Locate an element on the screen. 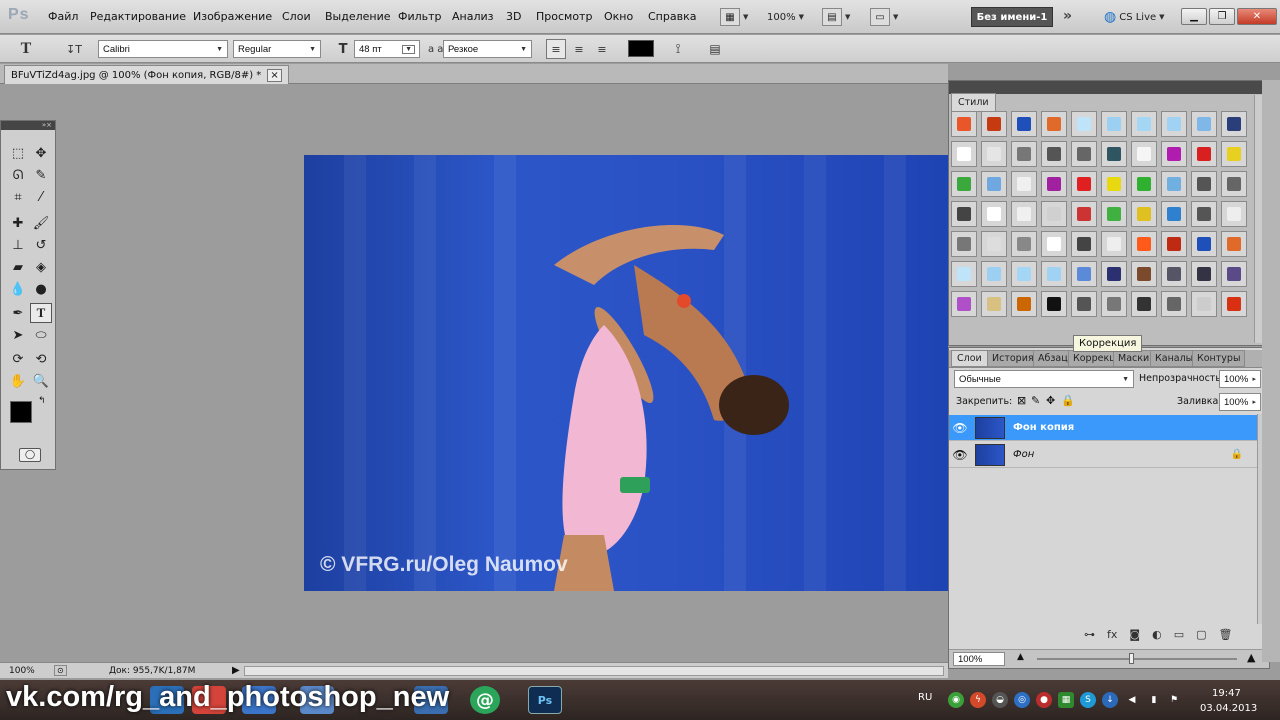 The image size is (1280, 720). pen-tool-icon: ✒ is located at coordinates (18, 313).